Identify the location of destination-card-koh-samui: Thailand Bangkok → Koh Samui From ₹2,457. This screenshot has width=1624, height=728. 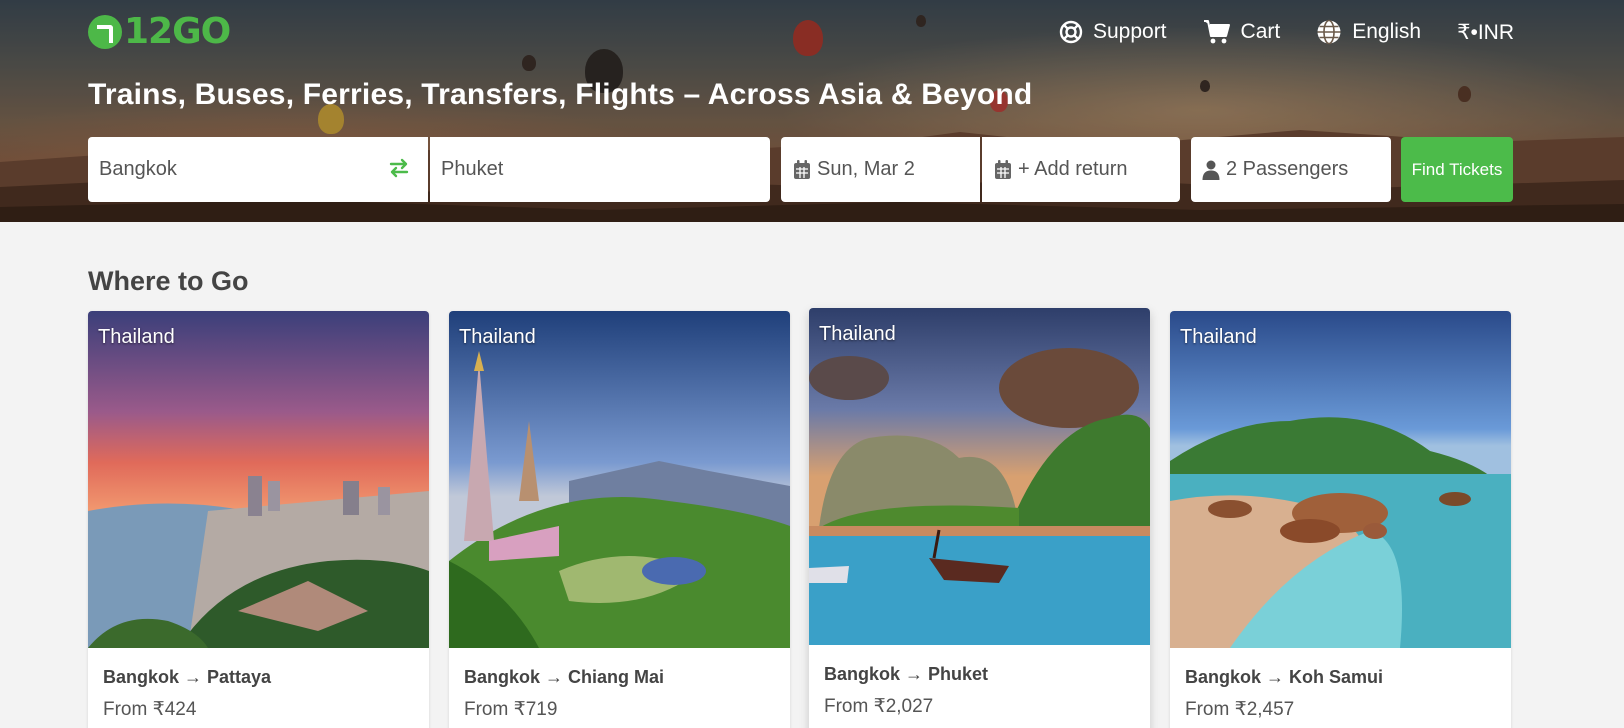
(1340, 519).